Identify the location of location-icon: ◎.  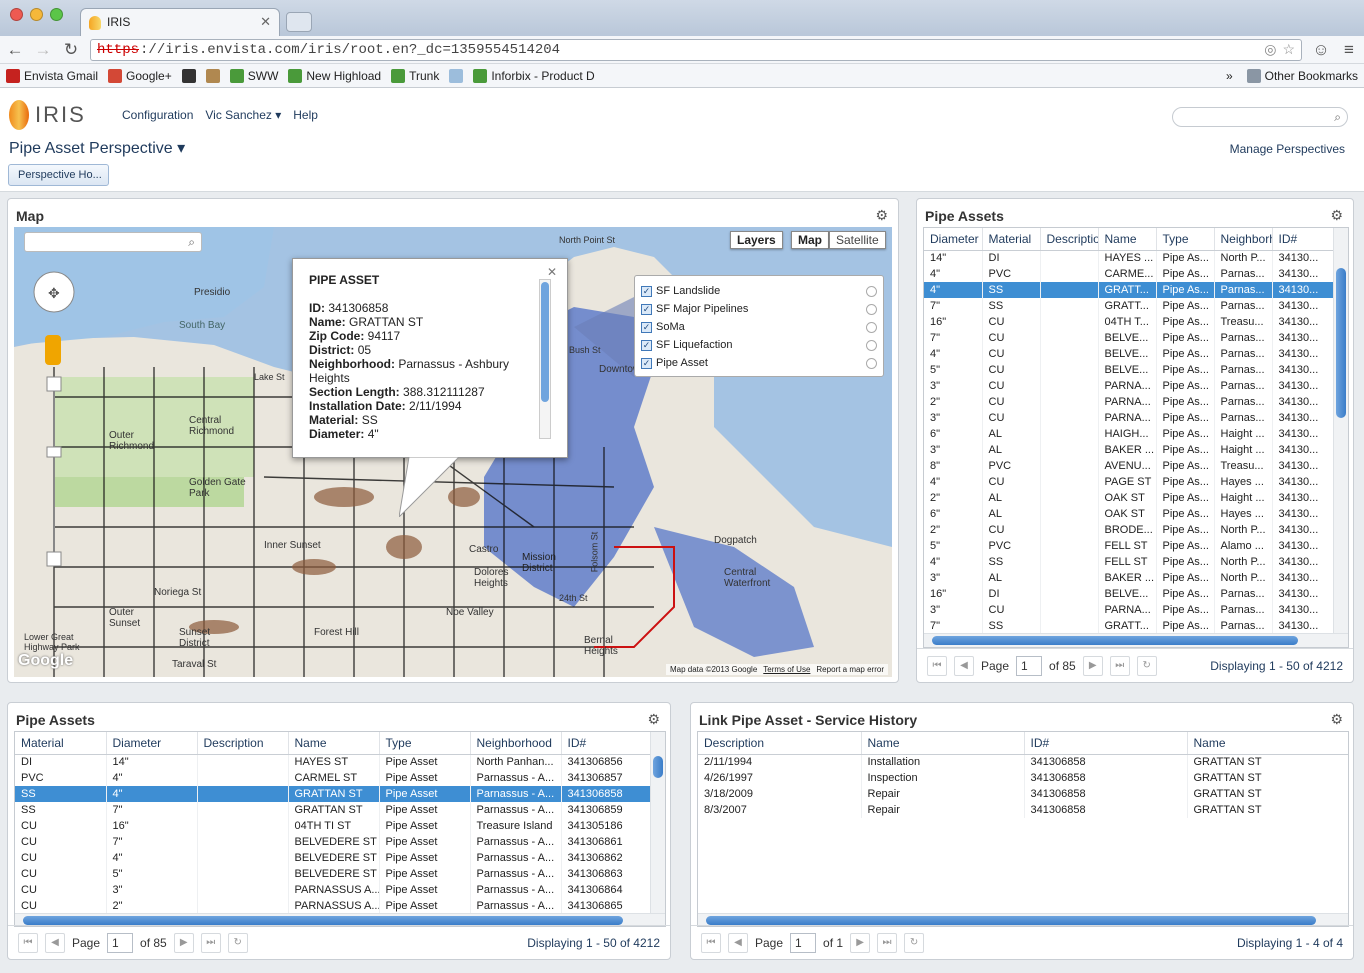
(1270, 49).